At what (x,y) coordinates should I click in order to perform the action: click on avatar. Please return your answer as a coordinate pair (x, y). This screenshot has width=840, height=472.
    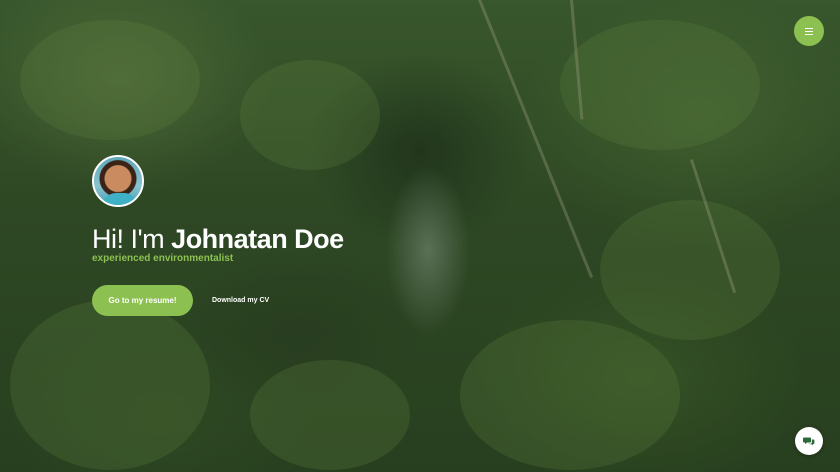
    Looking at the image, I should click on (118, 181).